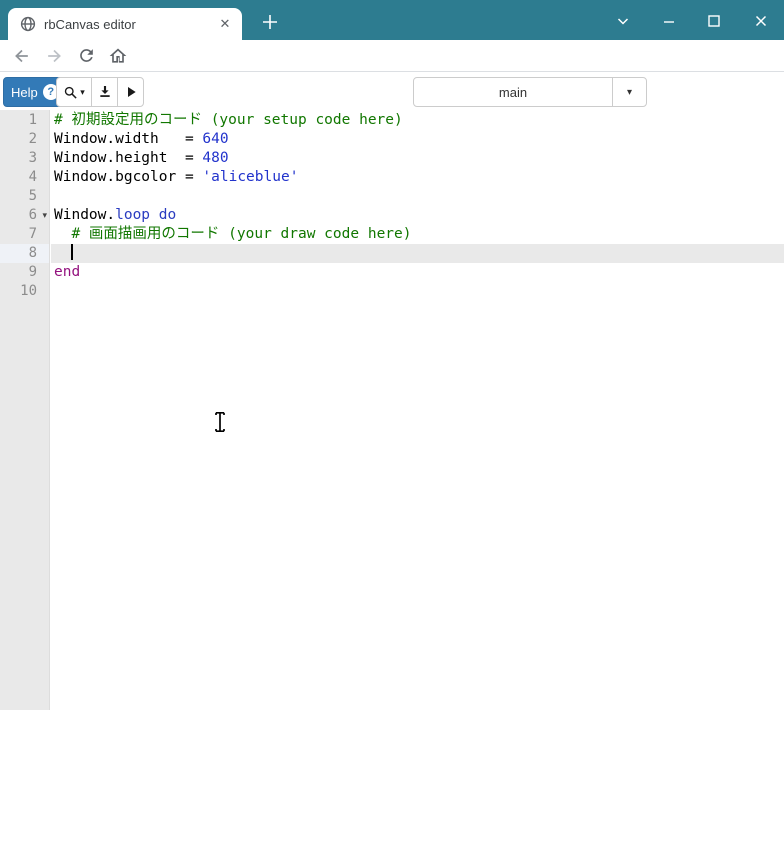 The width and height of the screenshot is (784, 844). I want to click on close-icon, so click(761, 21).